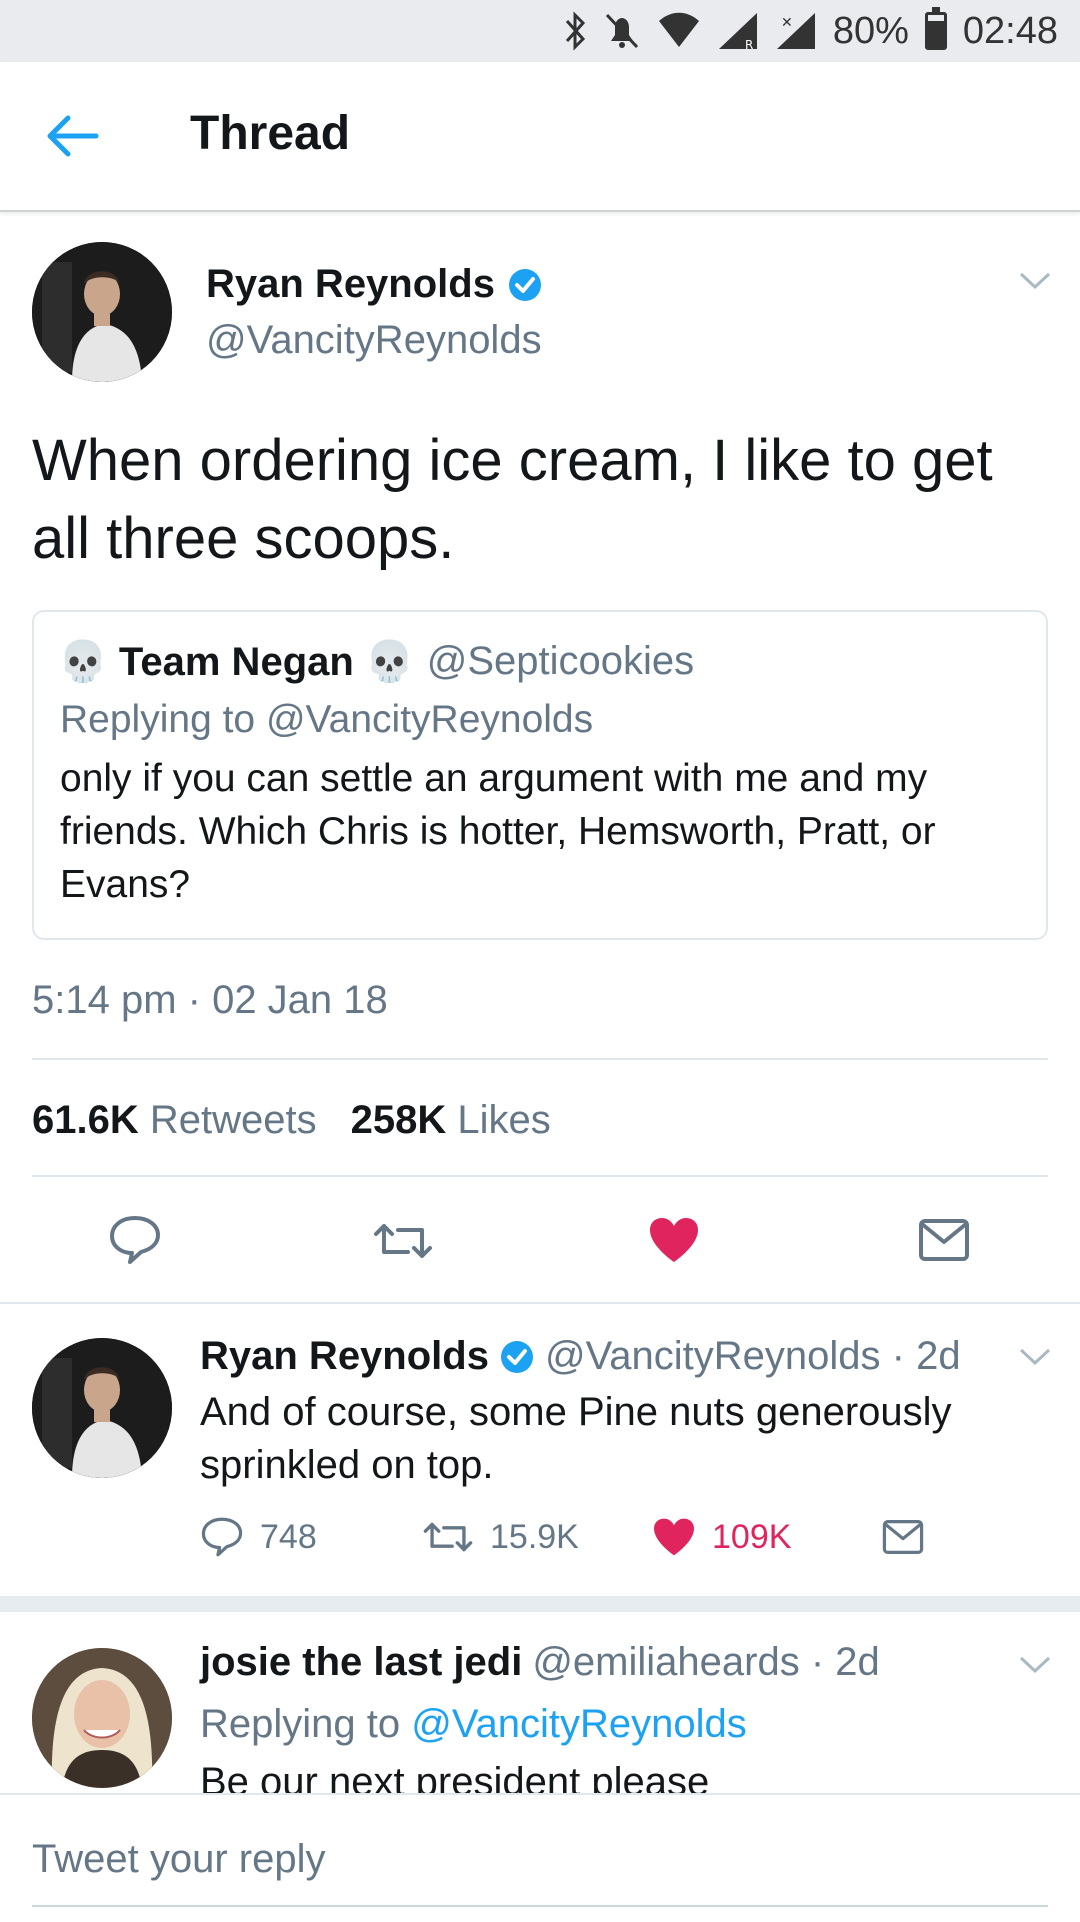  Describe the element at coordinates (288, 1536) in the screenshot. I see `reply-count: 748` at that location.